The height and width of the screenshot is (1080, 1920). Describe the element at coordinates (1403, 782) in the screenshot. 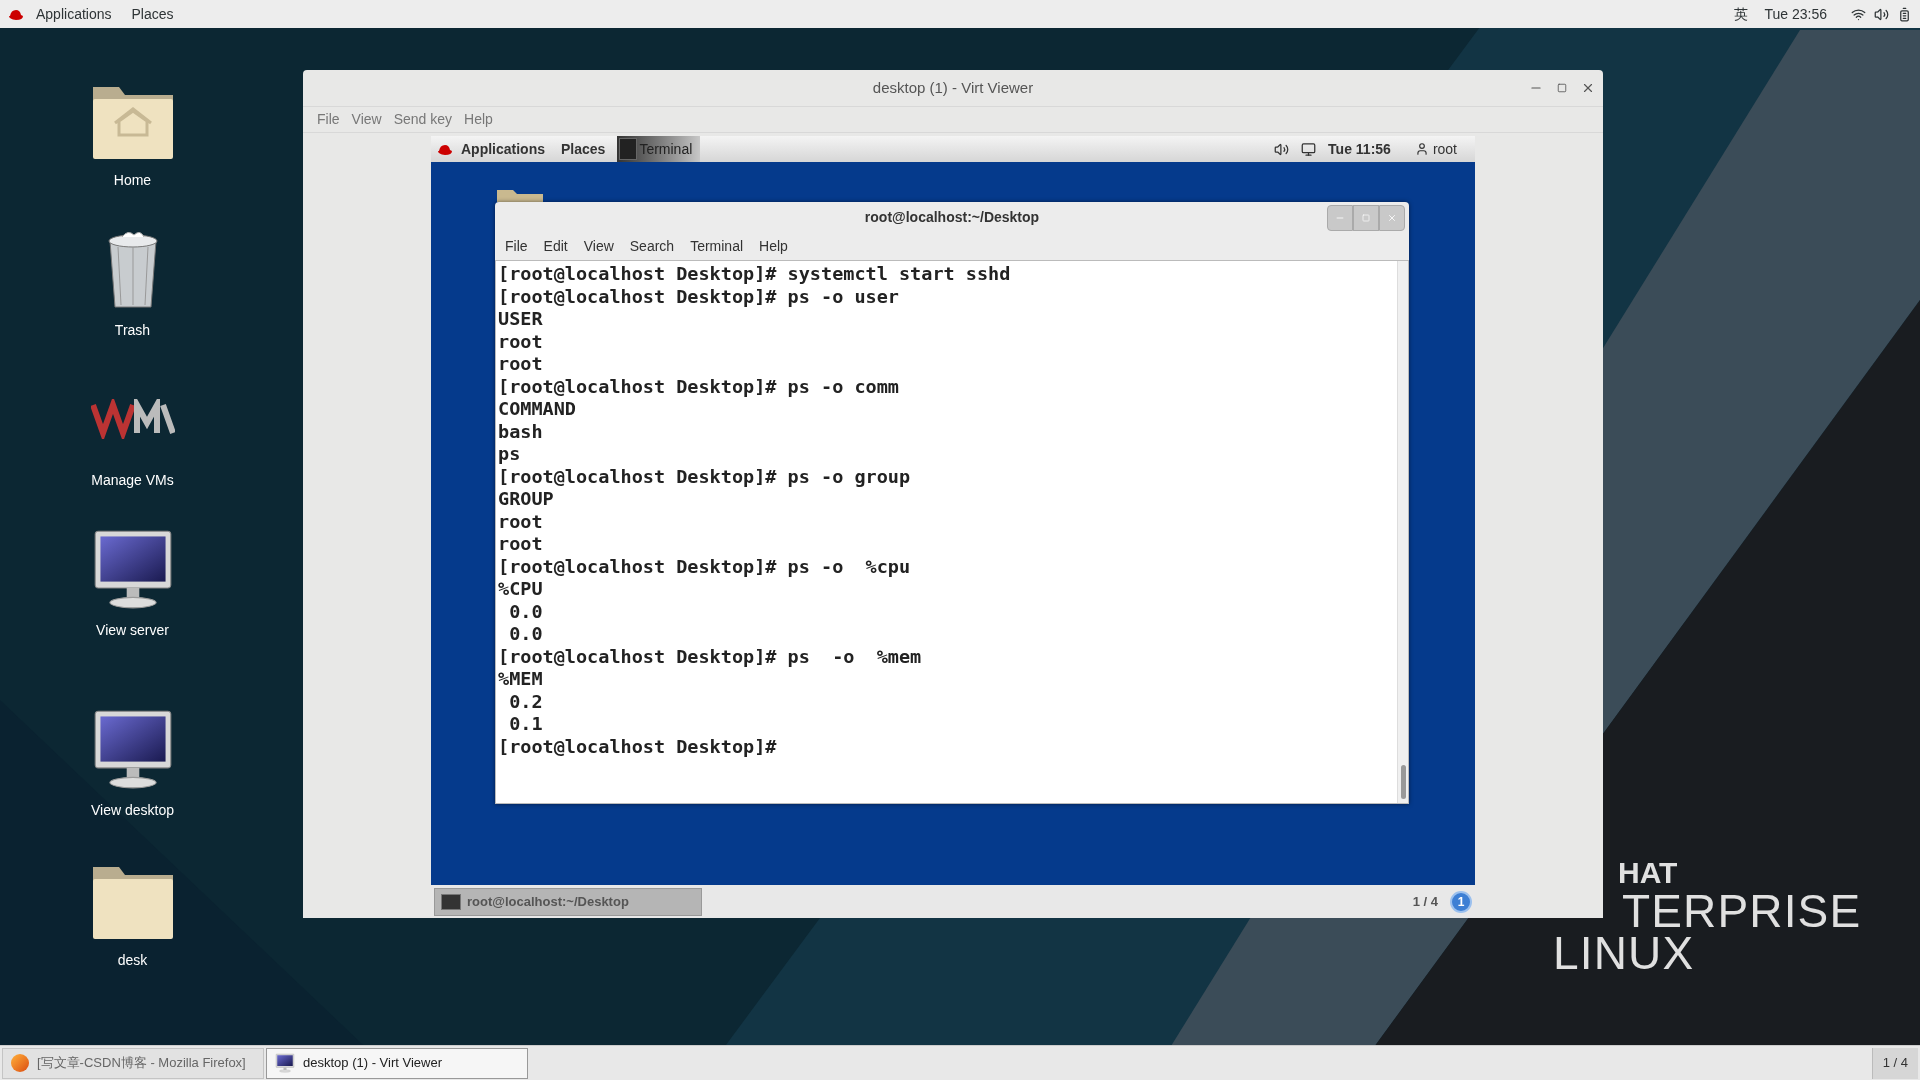

I see `scrollbar-thumb` at that location.